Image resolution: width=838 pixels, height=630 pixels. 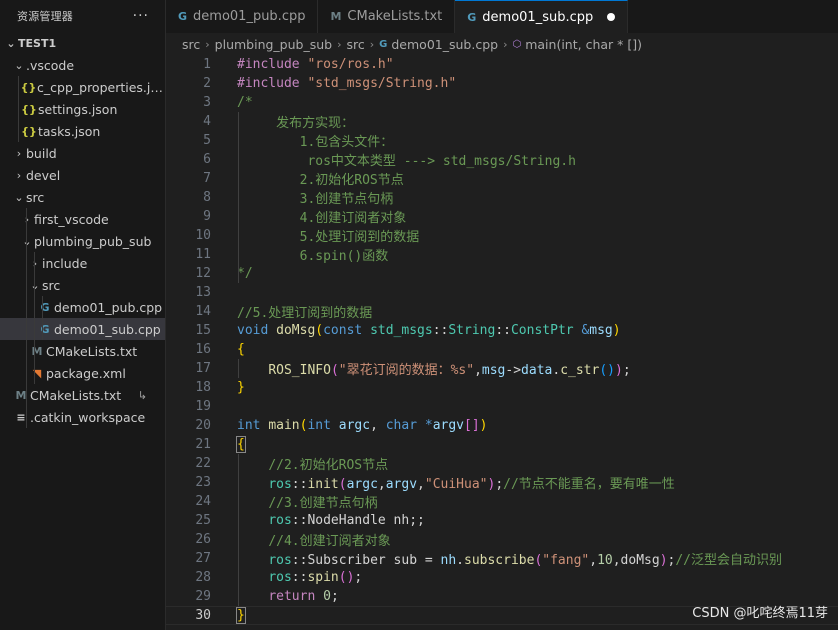 What do you see at coordinates (358, 577) in the screenshot?
I see `code-token: ;` at bounding box center [358, 577].